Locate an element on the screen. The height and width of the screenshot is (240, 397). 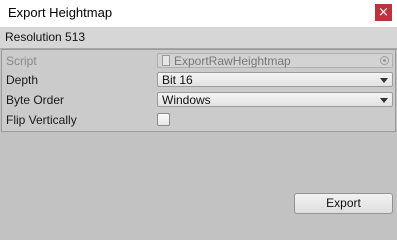
title-bar: Export Heightmap × is located at coordinates (198, 13).